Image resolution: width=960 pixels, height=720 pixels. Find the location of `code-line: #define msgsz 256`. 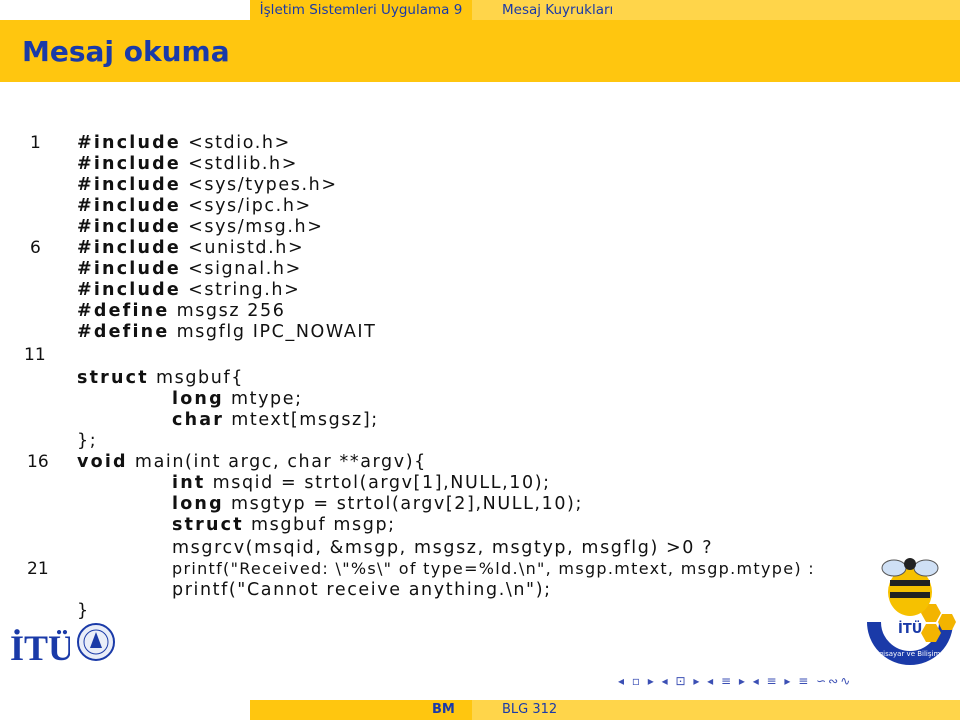

code-line: #define msgsz 256 is located at coordinates (181, 311).